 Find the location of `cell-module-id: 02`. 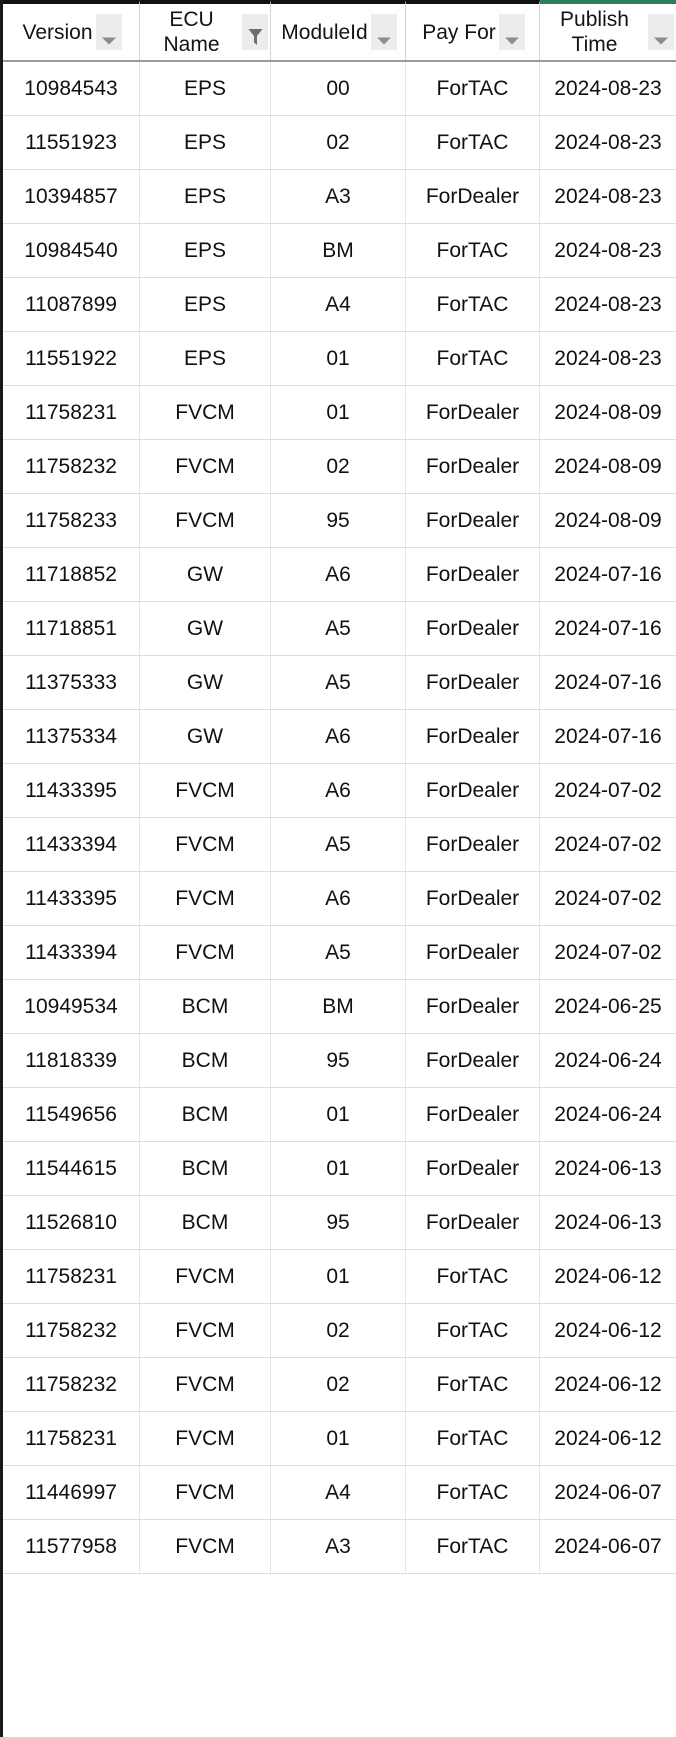

cell-module-id: 02 is located at coordinates (338, 1330).